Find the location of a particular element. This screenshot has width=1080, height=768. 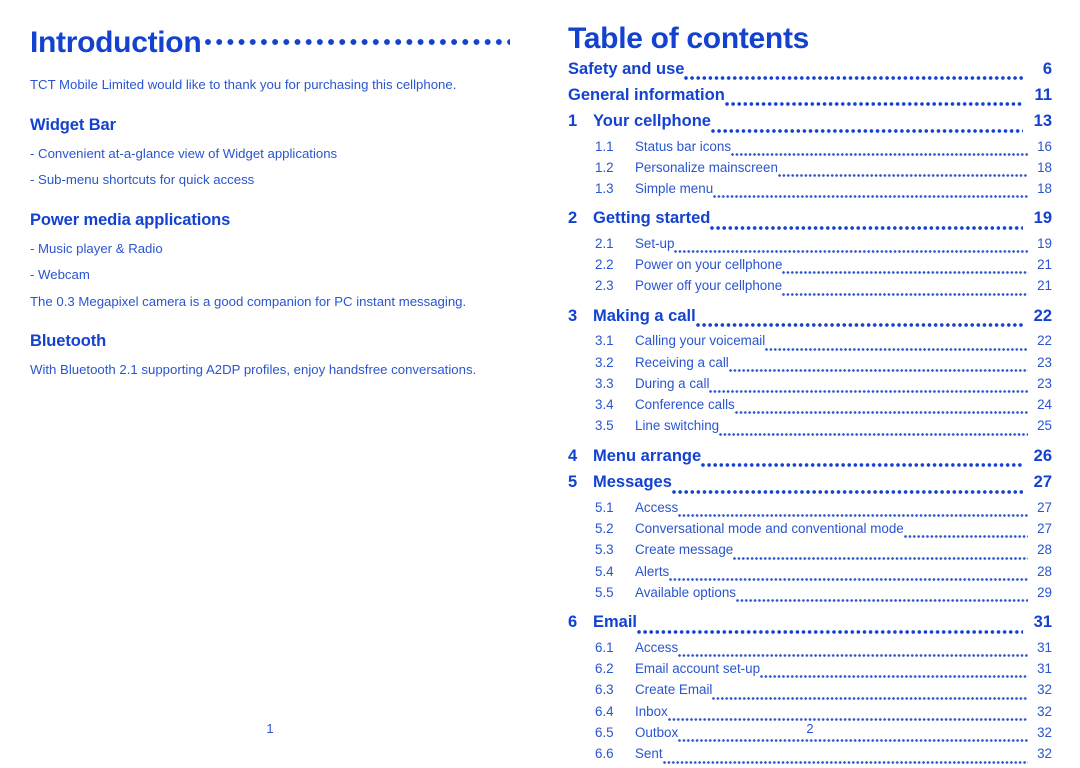

toc-entry-label: During a call is located at coordinates (672, 383).